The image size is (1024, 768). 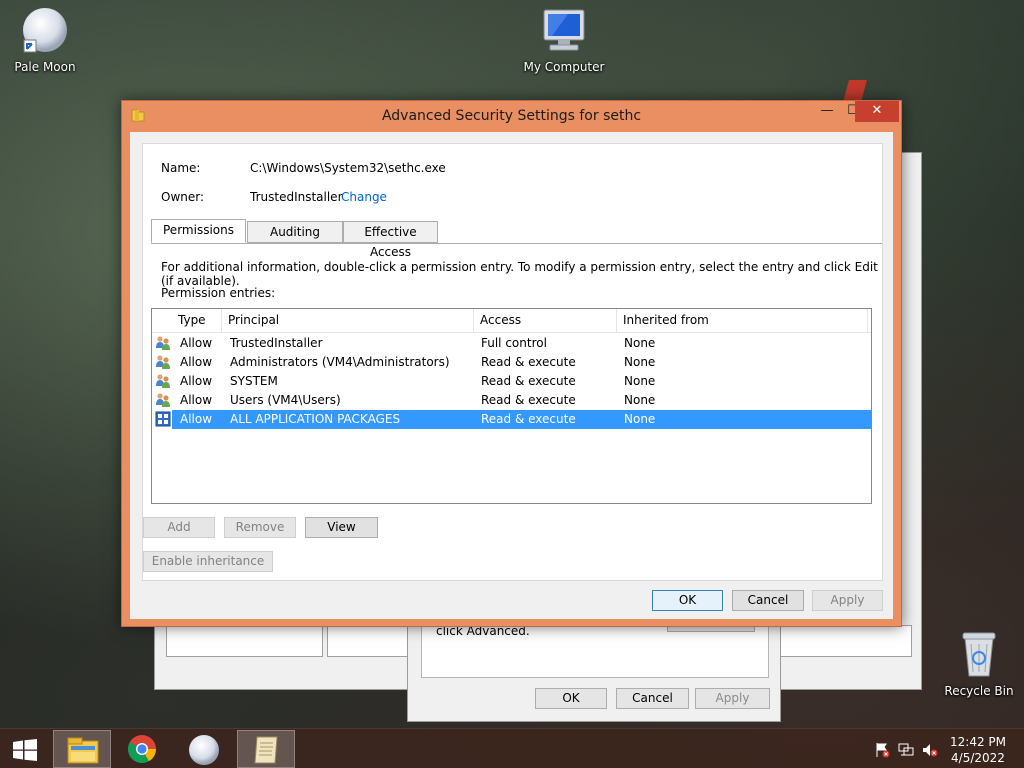 I want to click on taskbar-notepad, so click(x=266, y=749).